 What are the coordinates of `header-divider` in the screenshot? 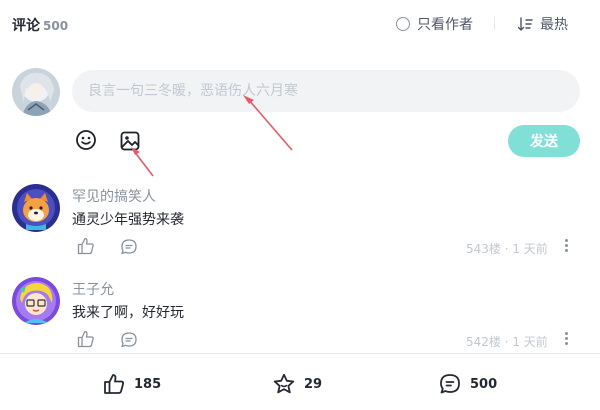 It's located at (494, 23).